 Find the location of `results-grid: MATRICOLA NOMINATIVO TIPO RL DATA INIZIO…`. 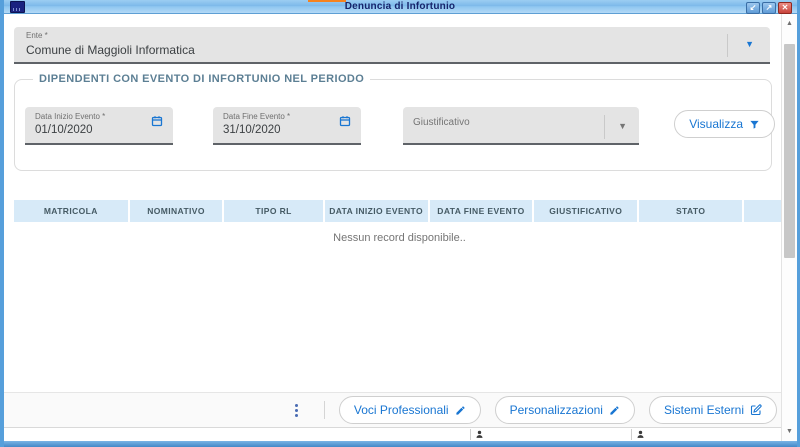

results-grid: MATRICOLA NOMINATIVO TIPO RL DATA INIZIO… is located at coordinates (399, 222).